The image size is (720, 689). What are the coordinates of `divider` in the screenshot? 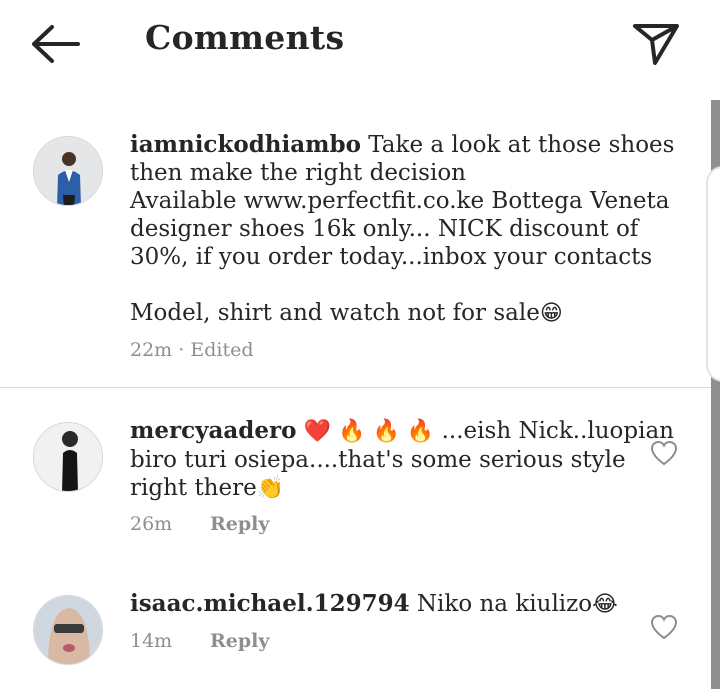 It's located at (355, 387).